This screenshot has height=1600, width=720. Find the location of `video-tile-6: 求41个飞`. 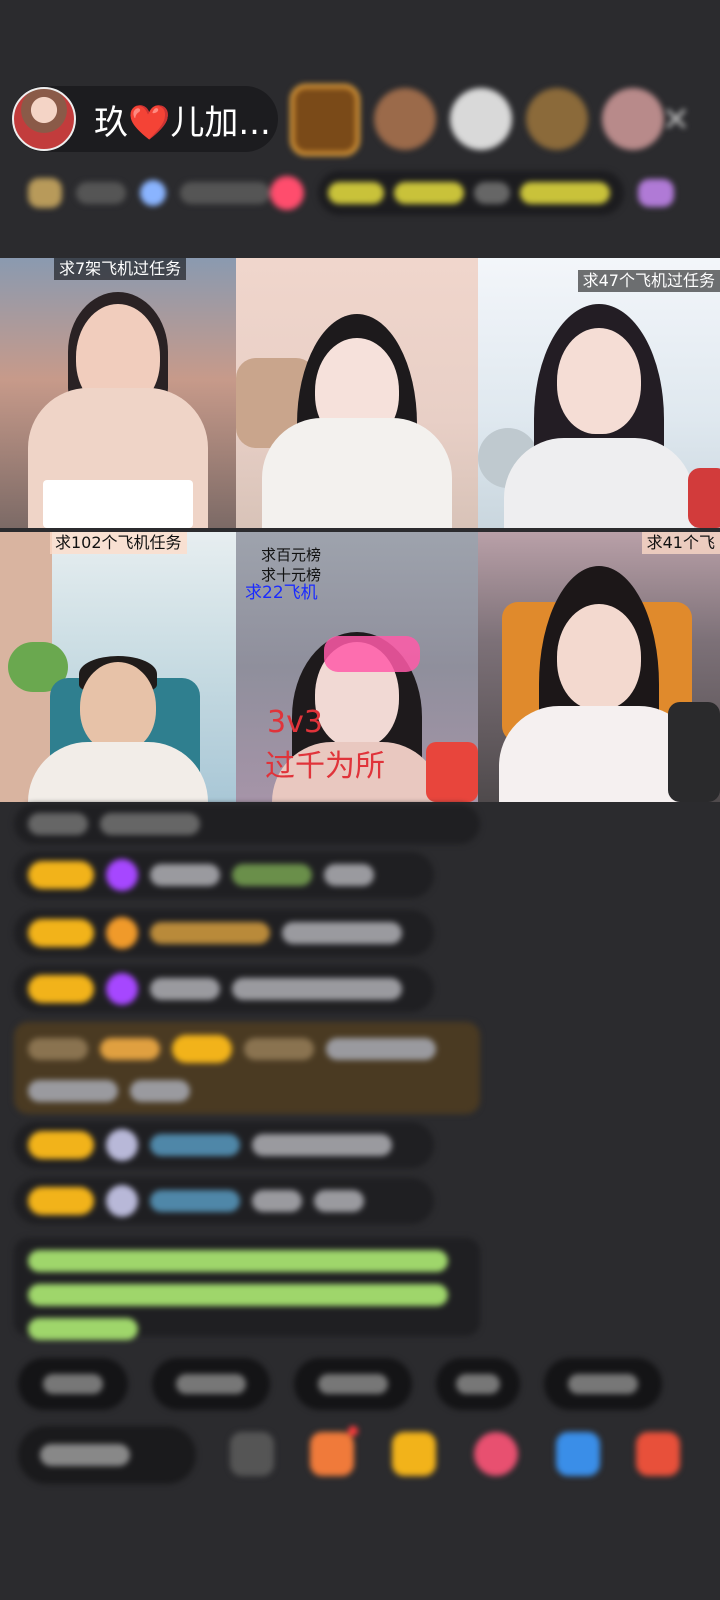

video-tile-6: 求41个飞 is located at coordinates (599, 667).